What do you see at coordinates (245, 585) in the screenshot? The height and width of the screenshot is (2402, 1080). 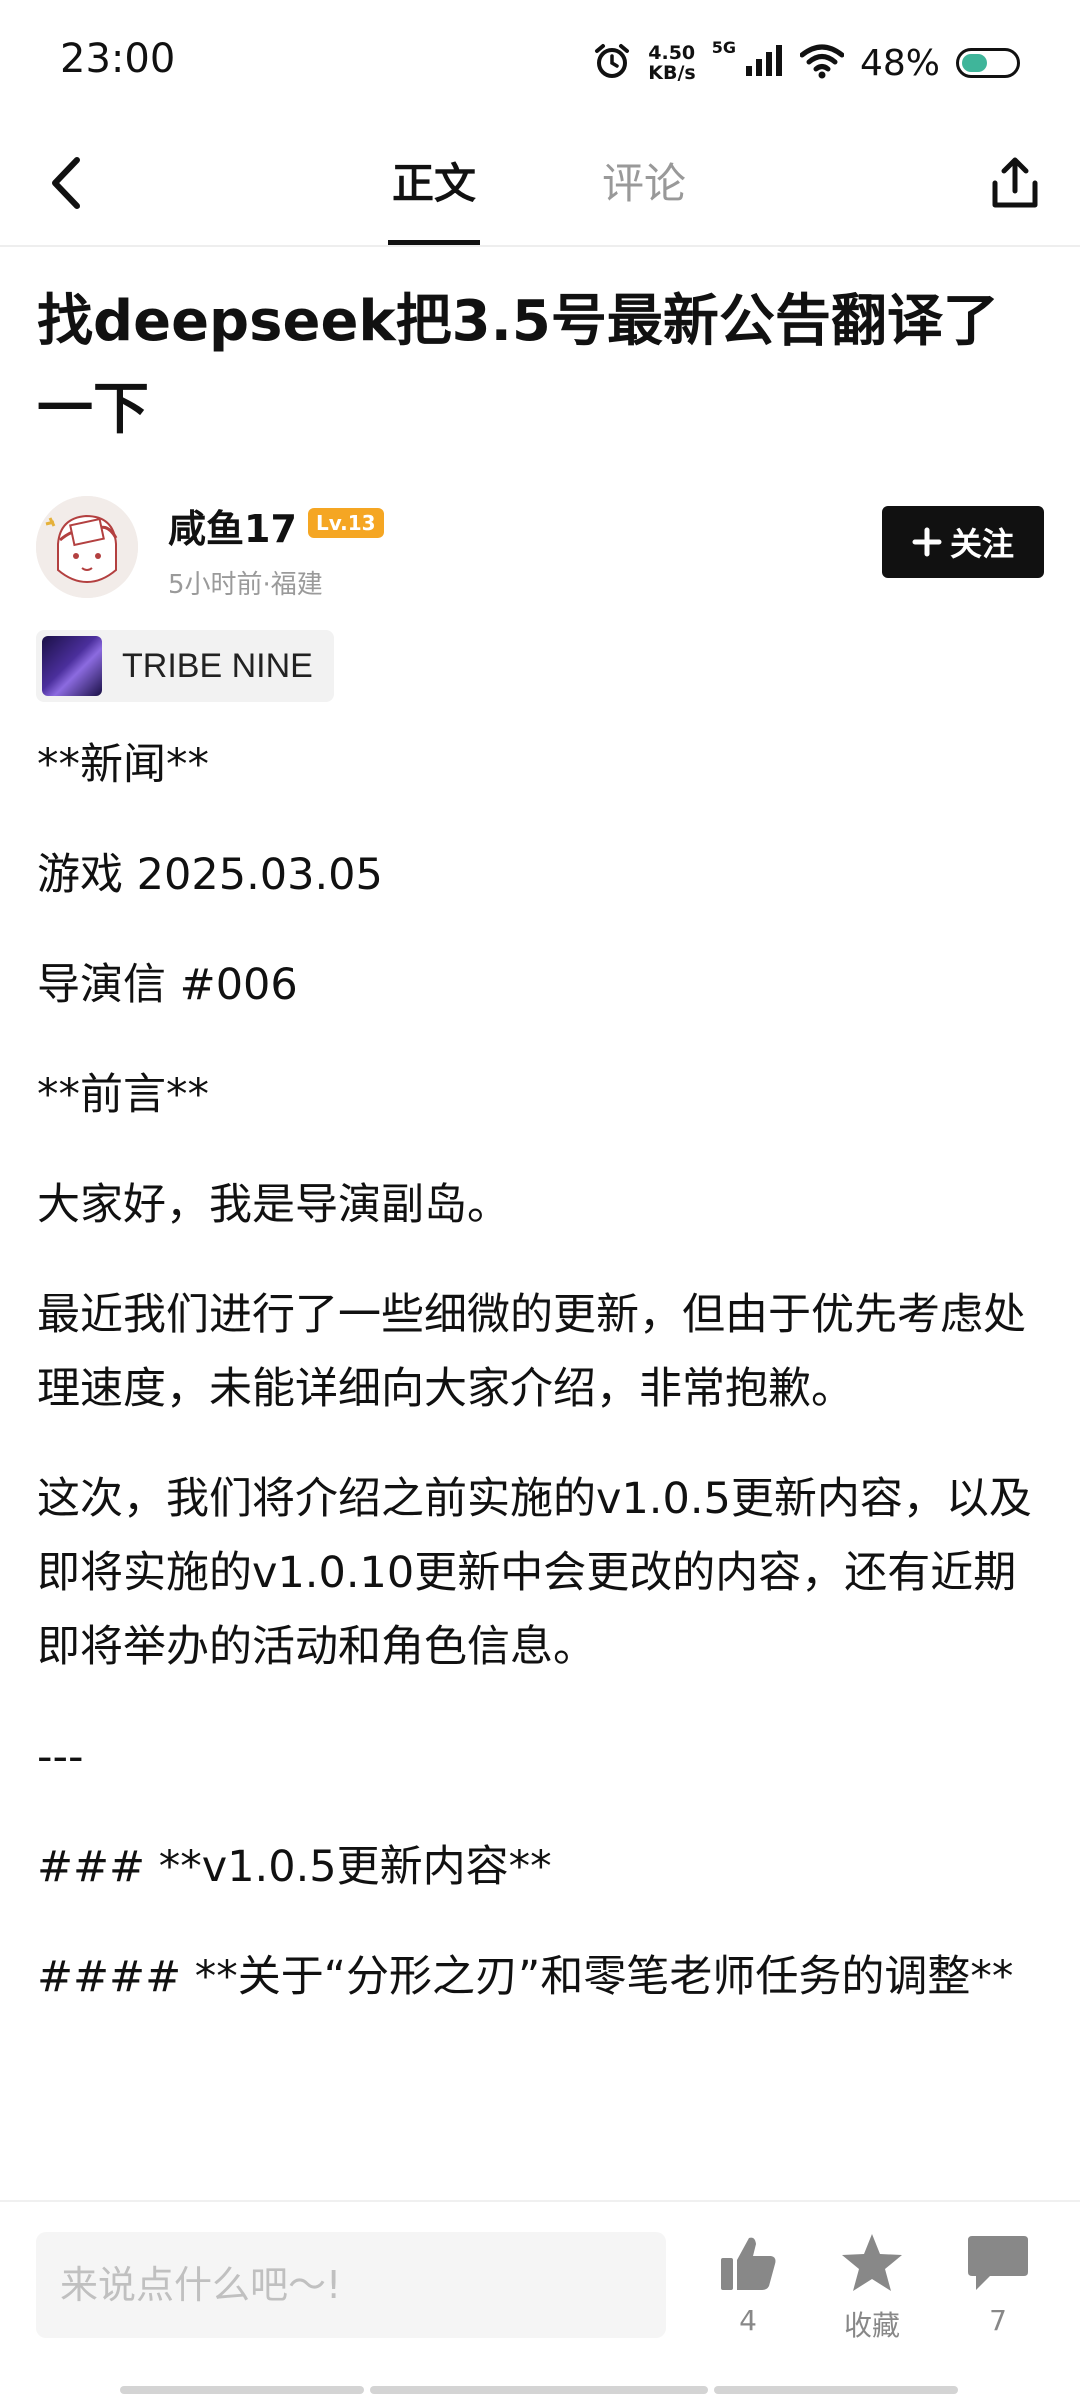 I see `post-meta: 5小时前·福建` at bounding box center [245, 585].